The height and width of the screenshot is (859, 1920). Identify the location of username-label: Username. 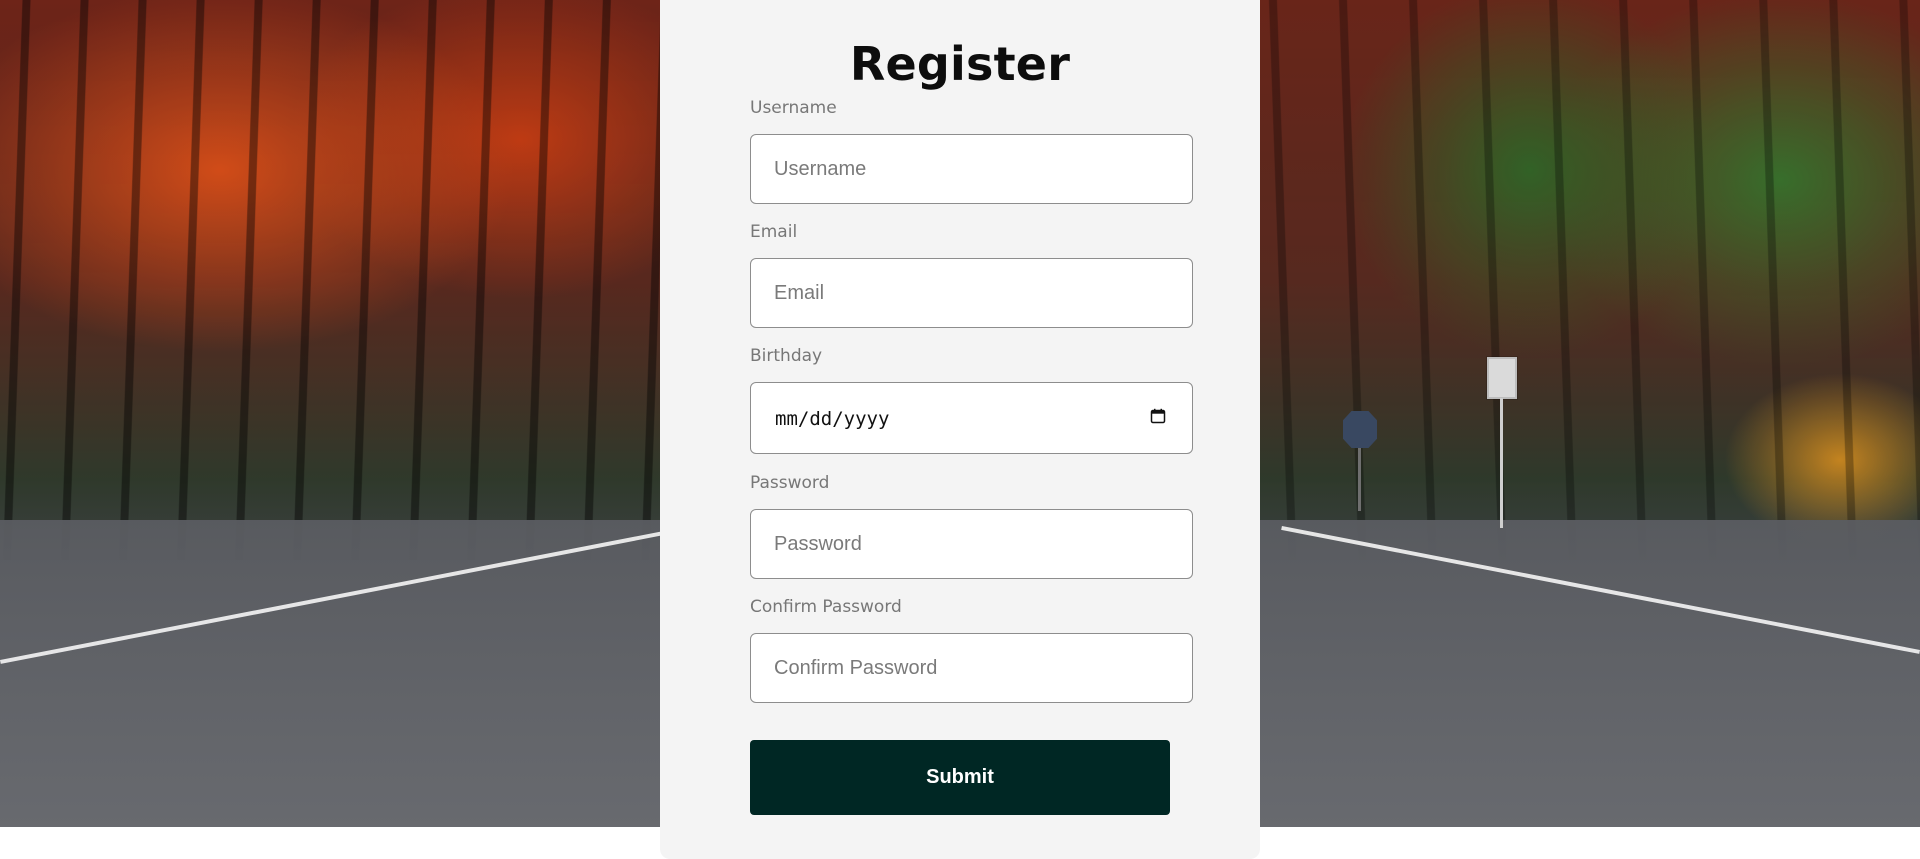
(793, 108).